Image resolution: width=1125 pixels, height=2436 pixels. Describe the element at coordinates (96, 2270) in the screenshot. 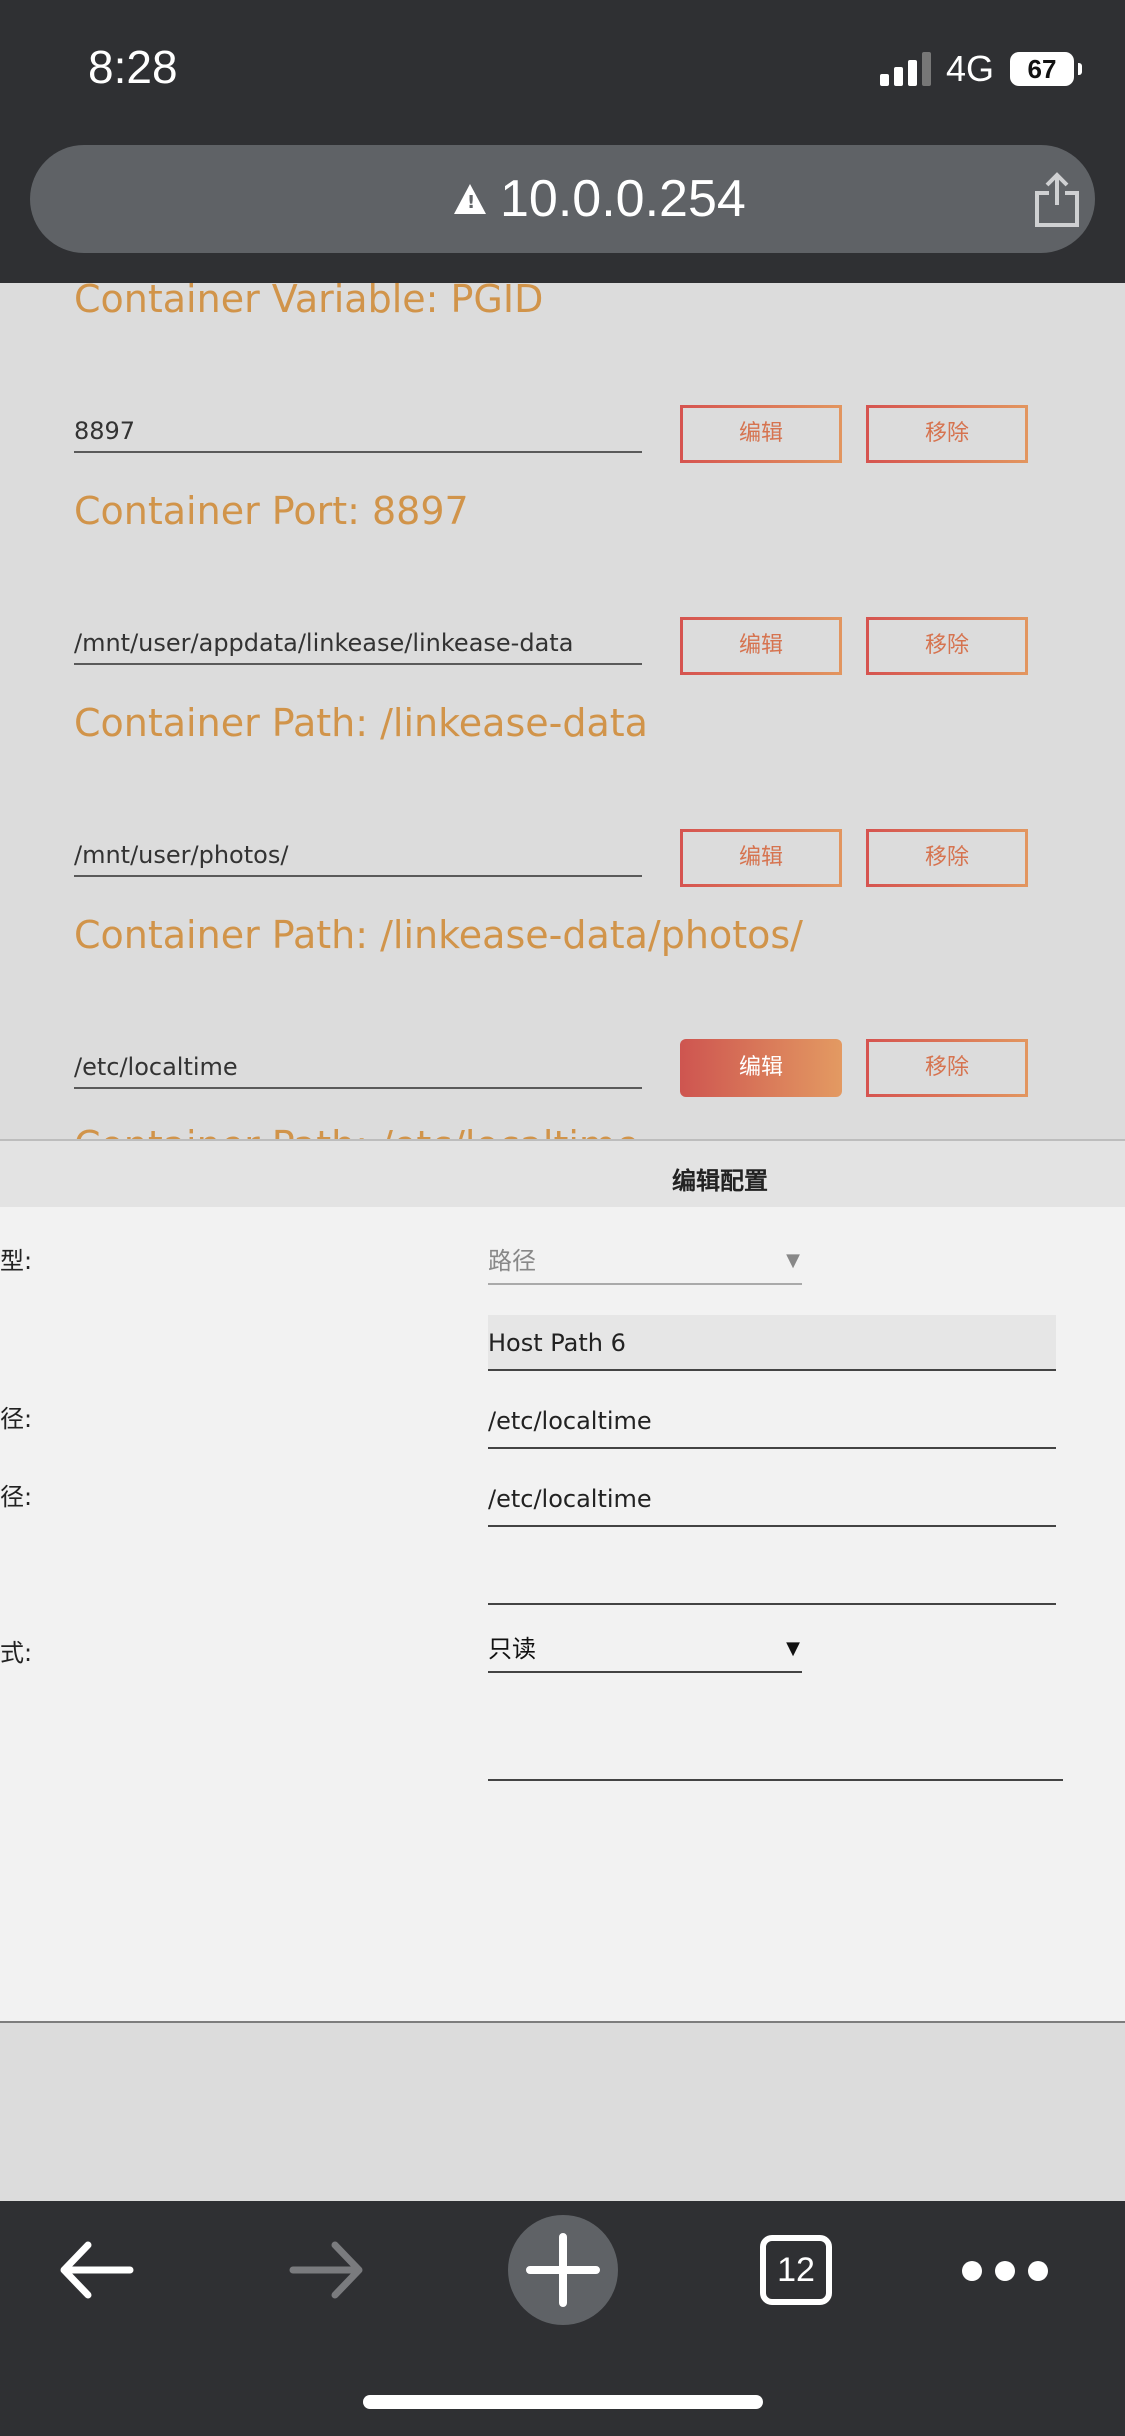

I see `back-arrow-icon` at that location.